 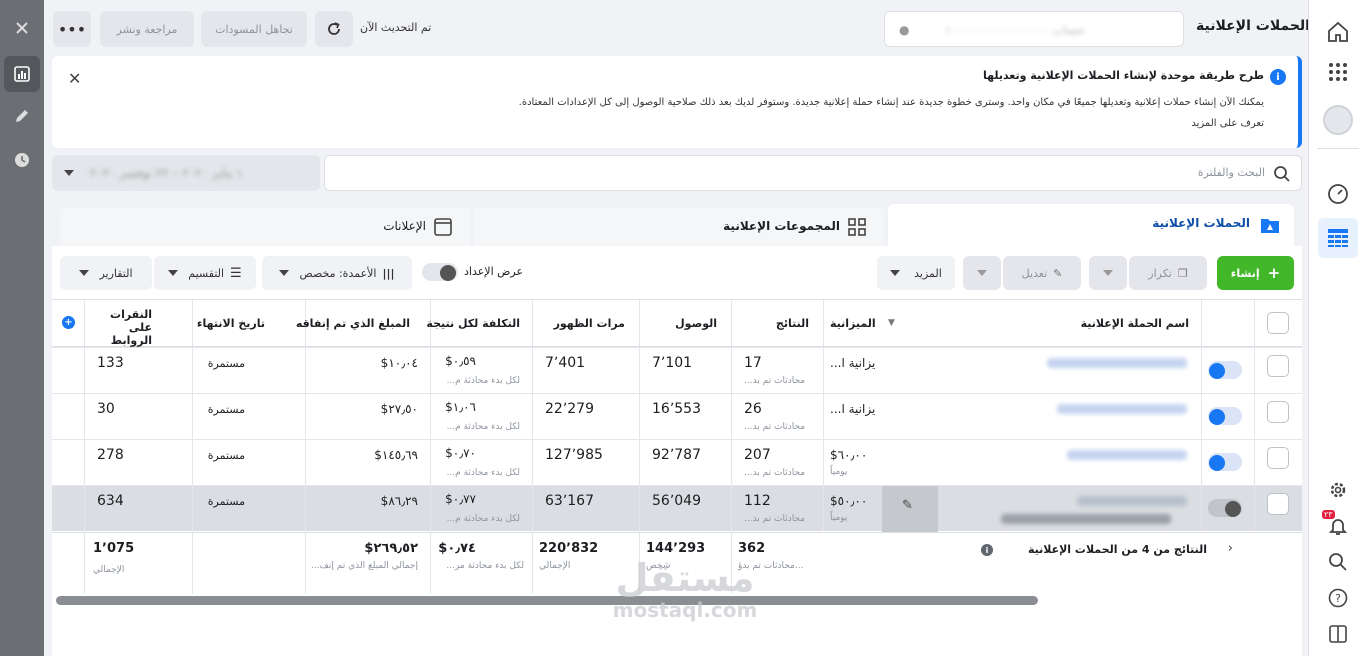 What do you see at coordinates (186, 173) in the screenshot?
I see `date-range-picker: ١ يناير ٢٠٢٠ – ٢٢ نوفمبر ٢٠٢٠` at bounding box center [186, 173].